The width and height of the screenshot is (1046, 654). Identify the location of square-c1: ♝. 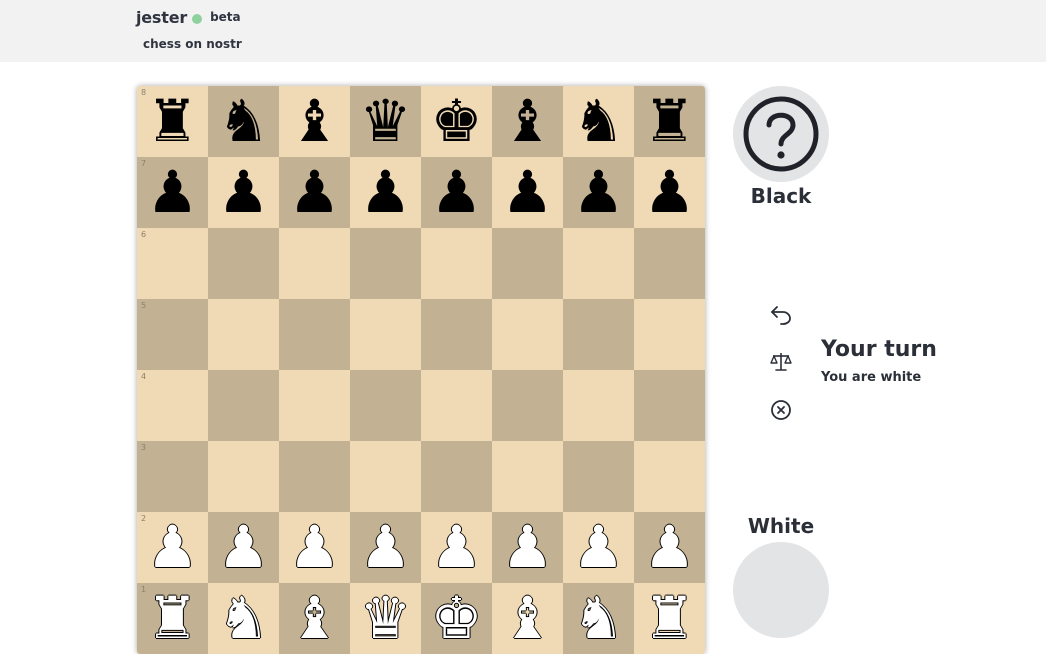
(314, 618).